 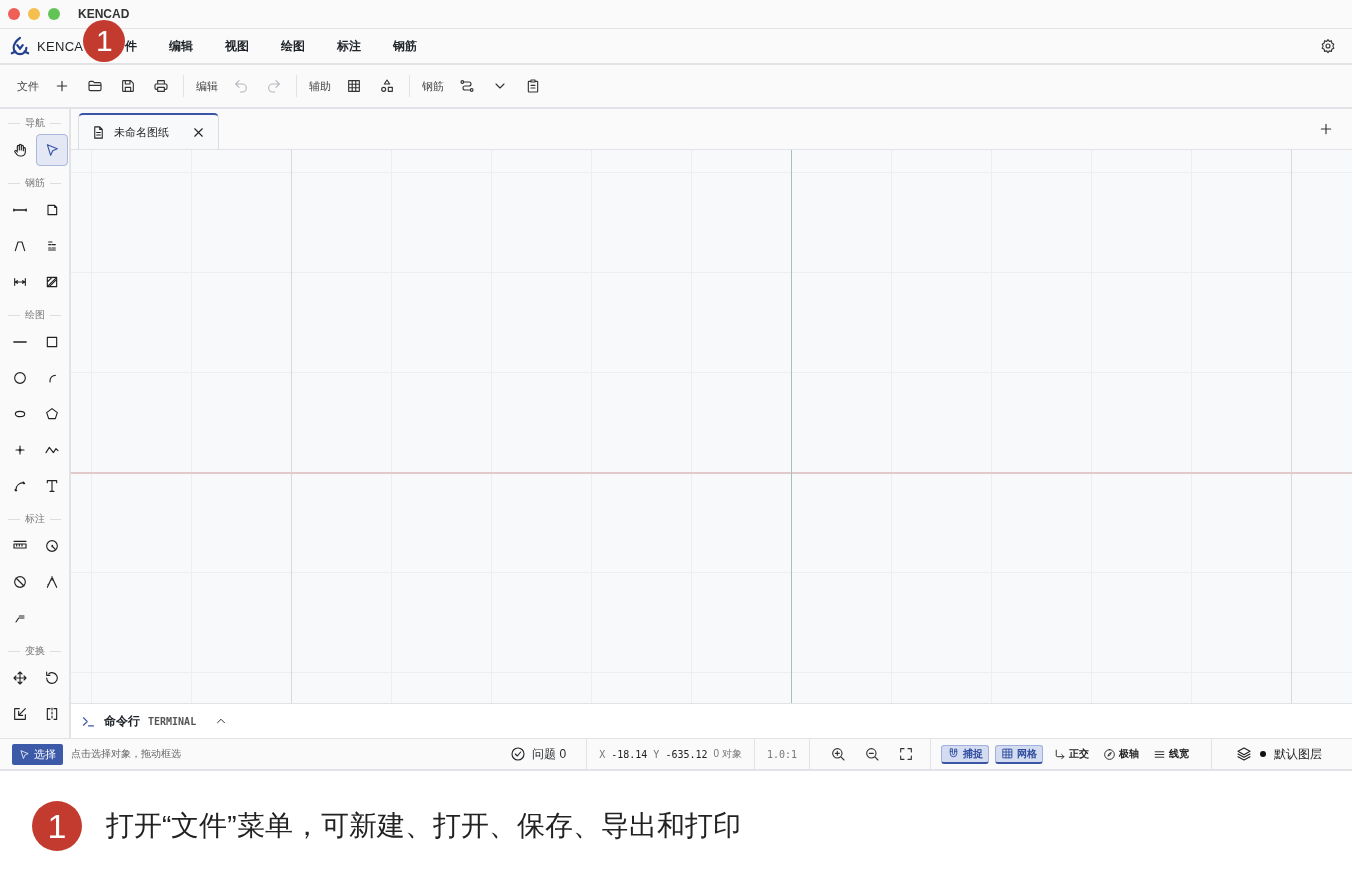 What do you see at coordinates (656, 754) in the screenshot?
I see `y-label: Y` at bounding box center [656, 754].